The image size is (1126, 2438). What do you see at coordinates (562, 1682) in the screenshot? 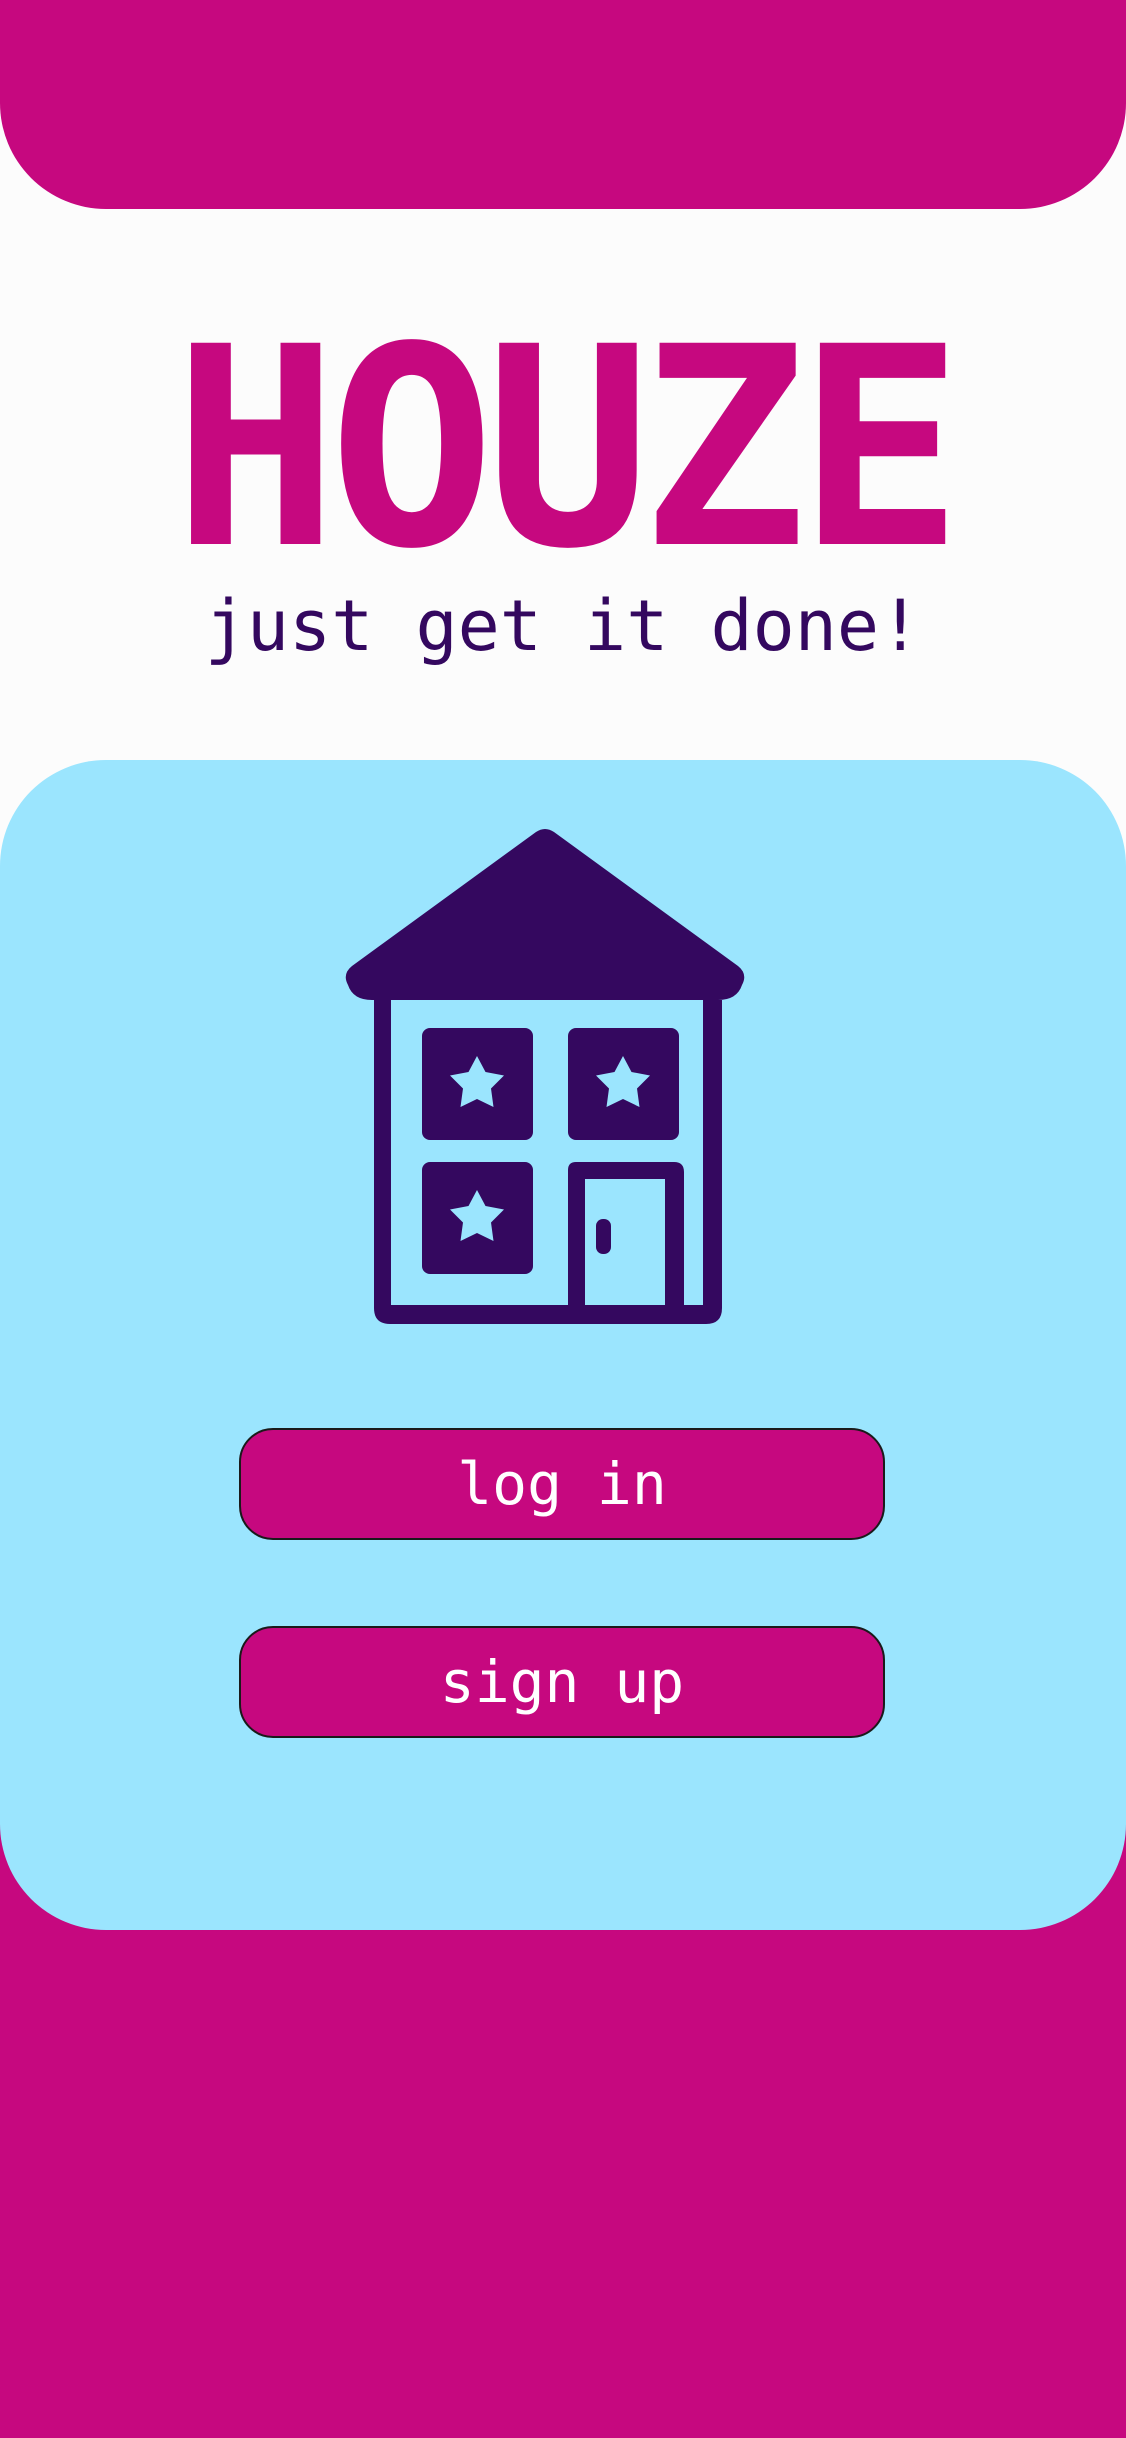
I see `signup-button: sign up` at bounding box center [562, 1682].